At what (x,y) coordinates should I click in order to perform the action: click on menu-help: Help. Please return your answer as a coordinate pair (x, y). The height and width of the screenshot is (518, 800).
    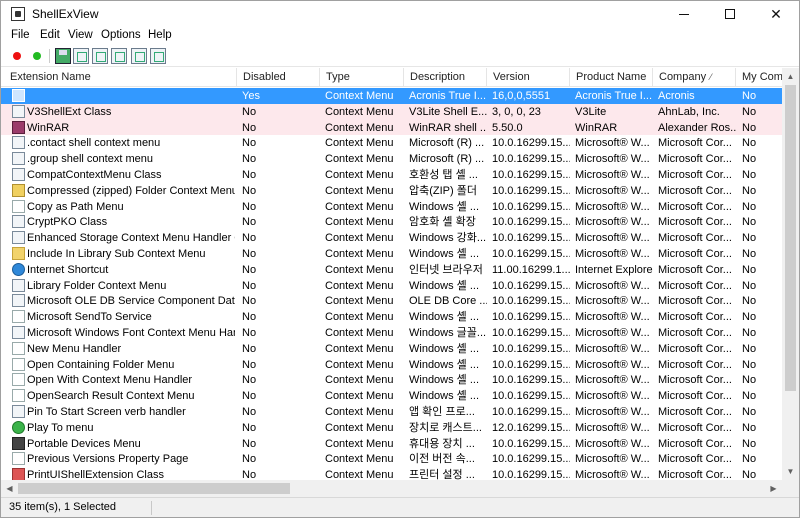
    Looking at the image, I should click on (160, 35).